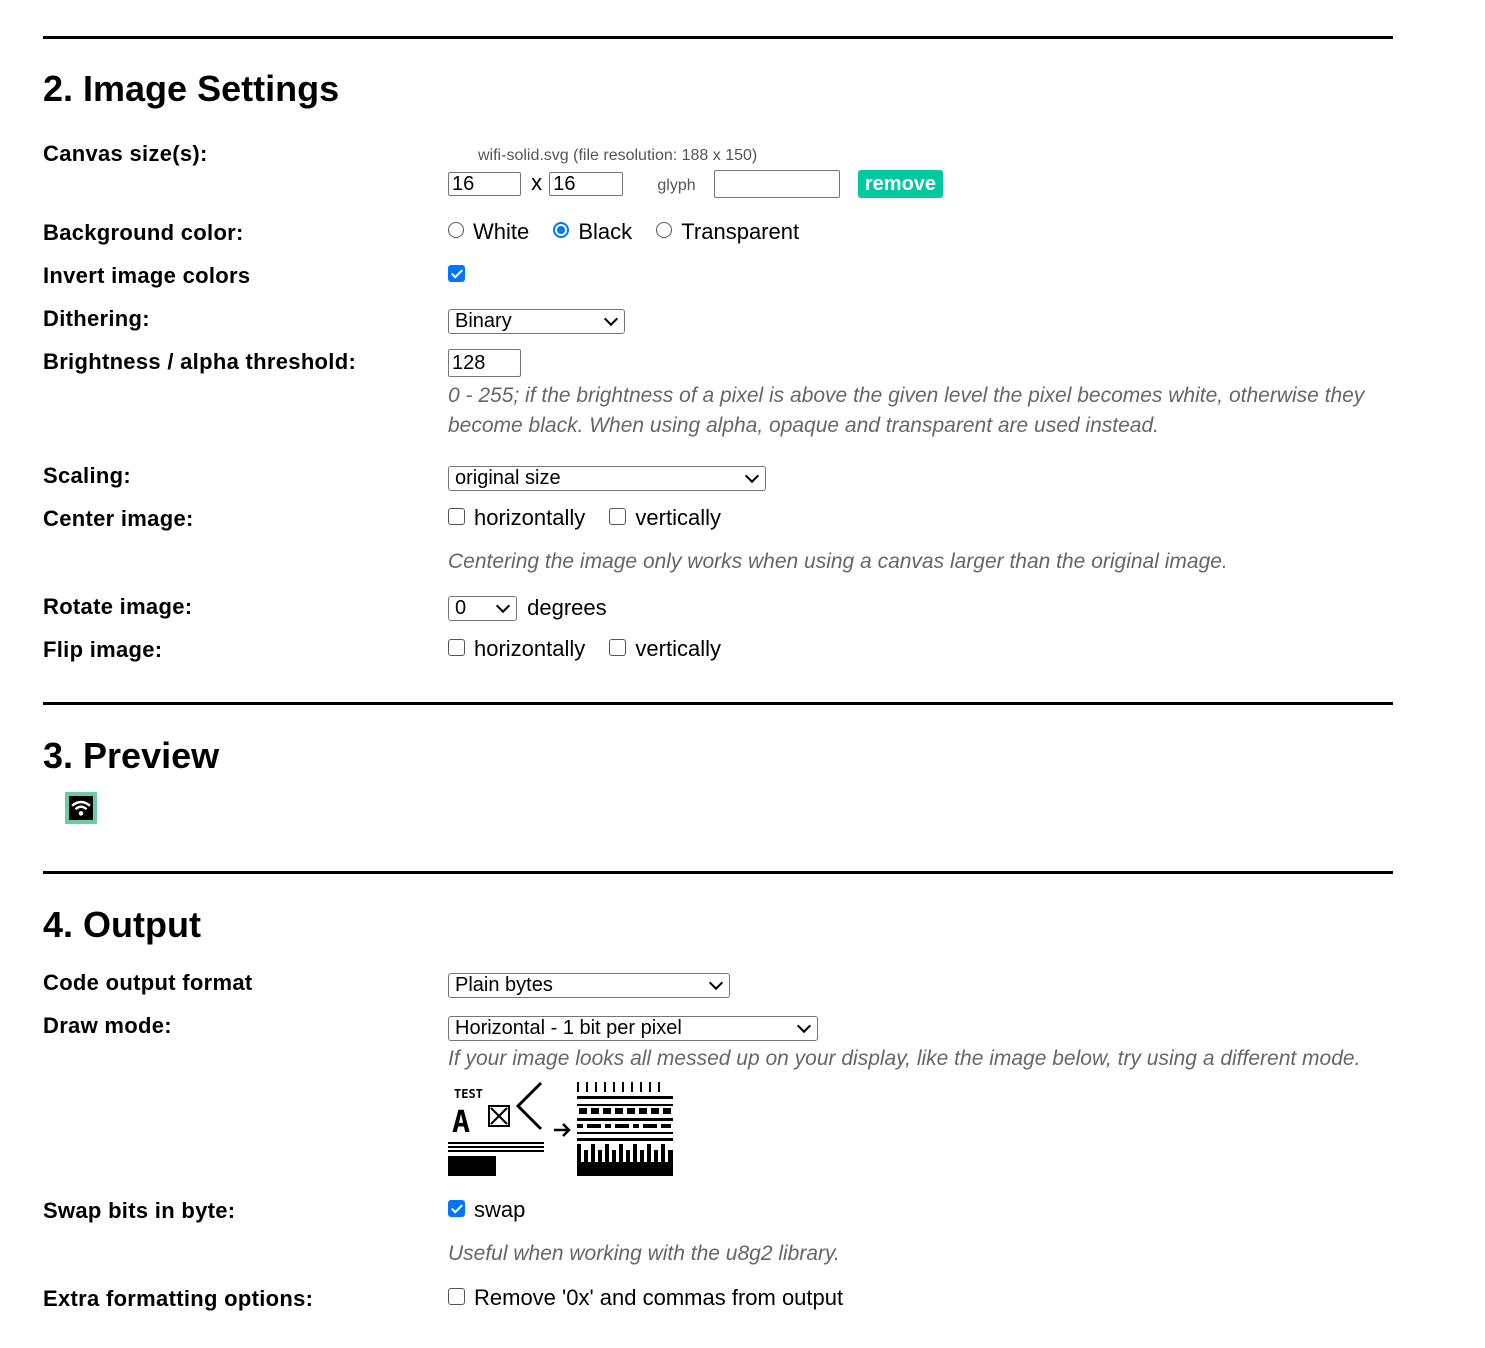 The height and width of the screenshot is (1348, 1485). I want to click on draw-mode-example-image: TEST A, so click(561, 1128).